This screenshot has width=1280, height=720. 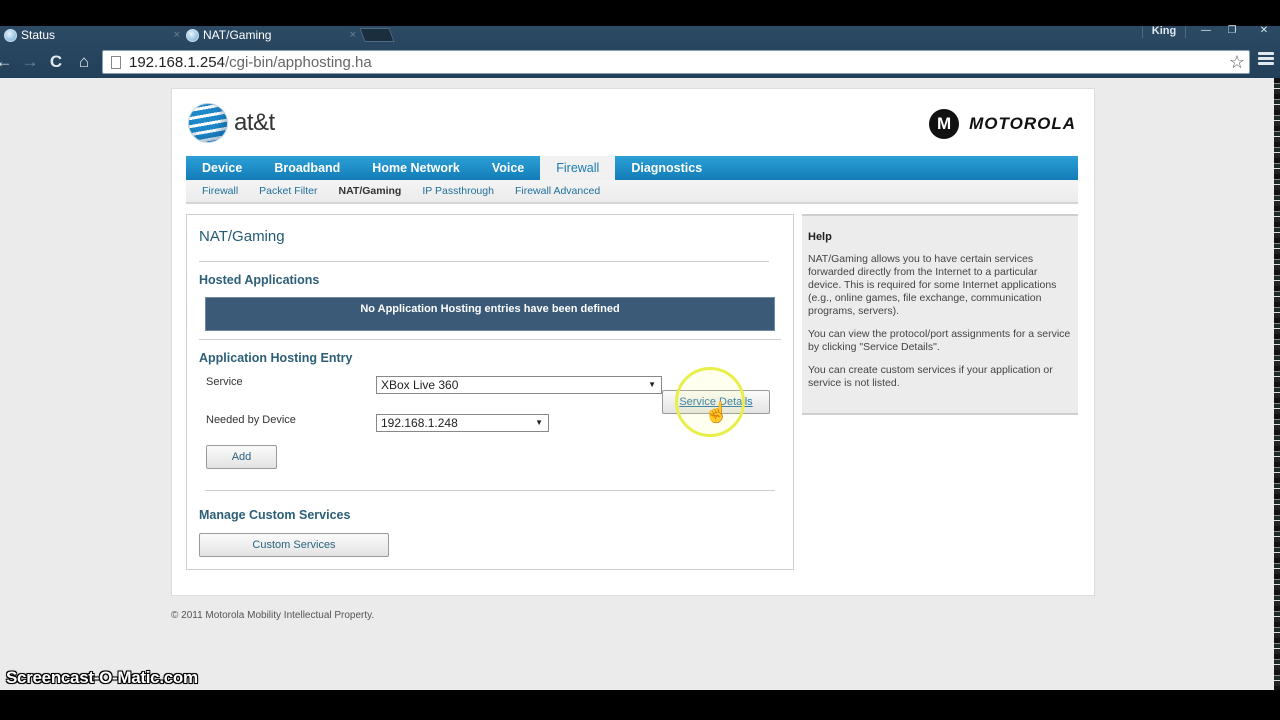 What do you see at coordinates (1237, 62) in the screenshot?
I see `bookmark-star-icon: ☆` at bounding box center [1237, 62].